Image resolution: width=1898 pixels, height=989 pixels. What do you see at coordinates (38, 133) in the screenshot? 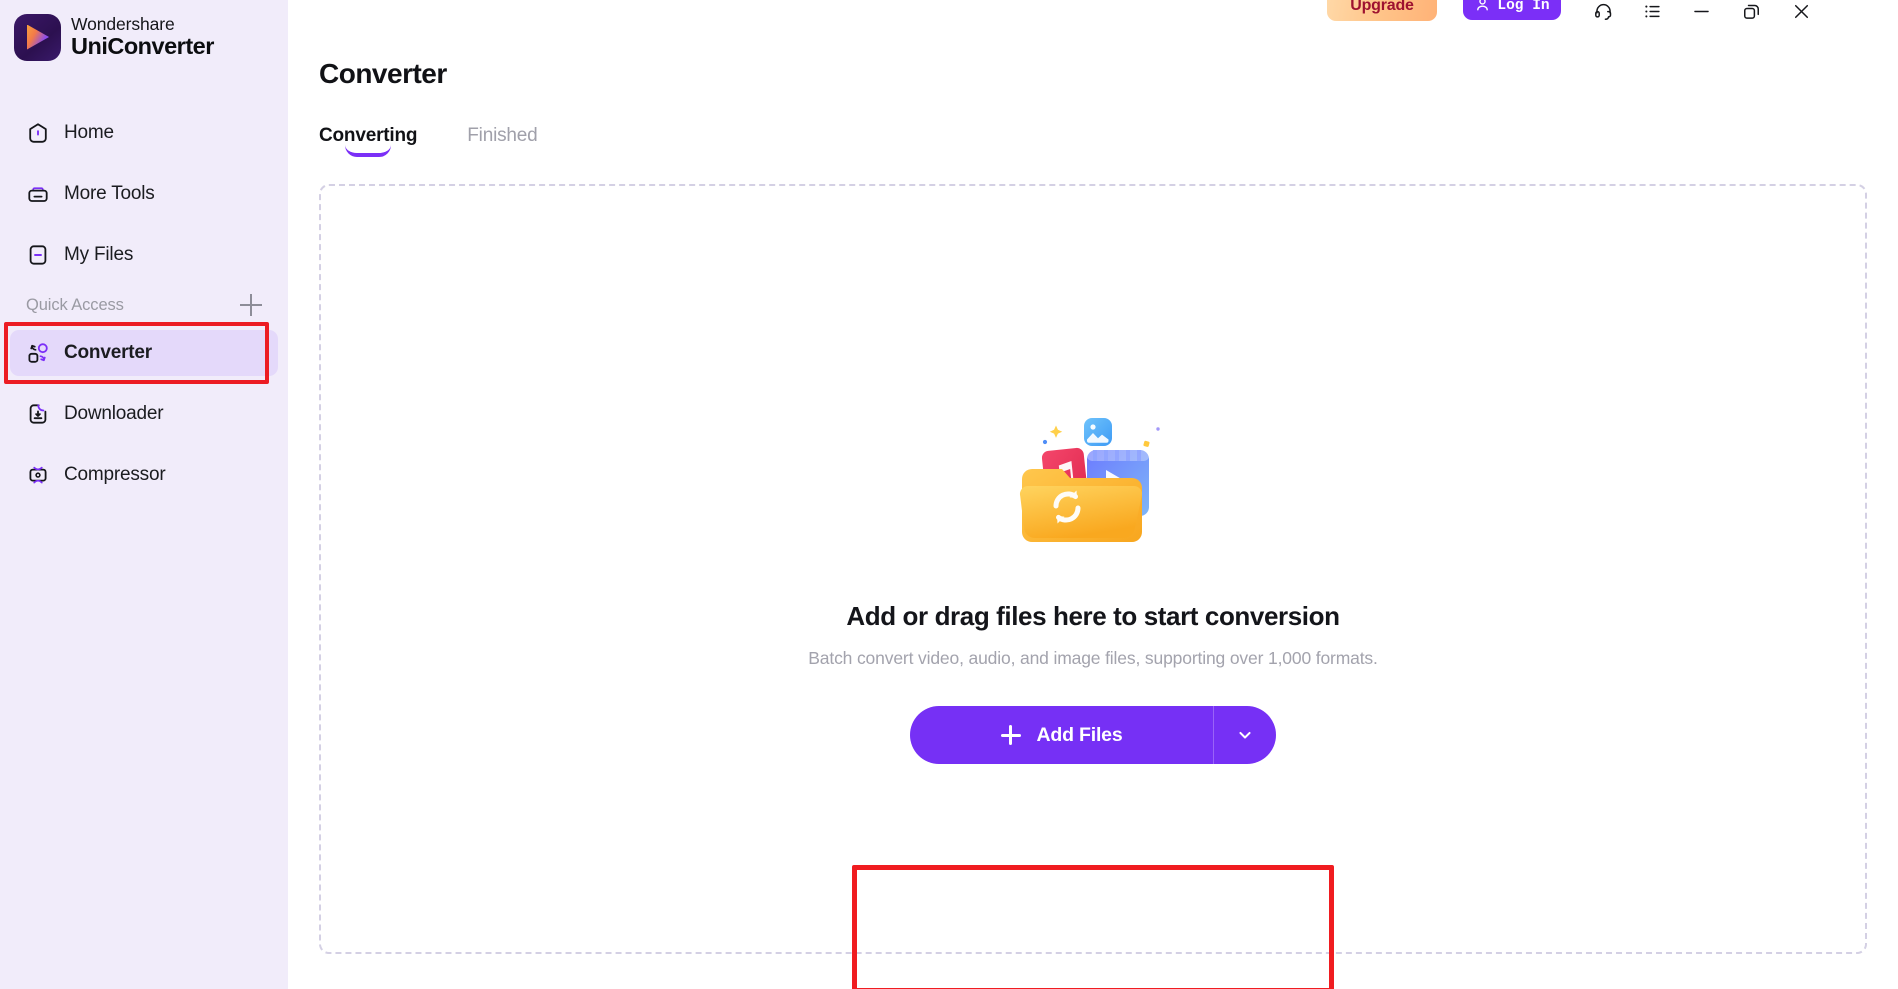
I see `home-icon` at bounding box center [38, 133].